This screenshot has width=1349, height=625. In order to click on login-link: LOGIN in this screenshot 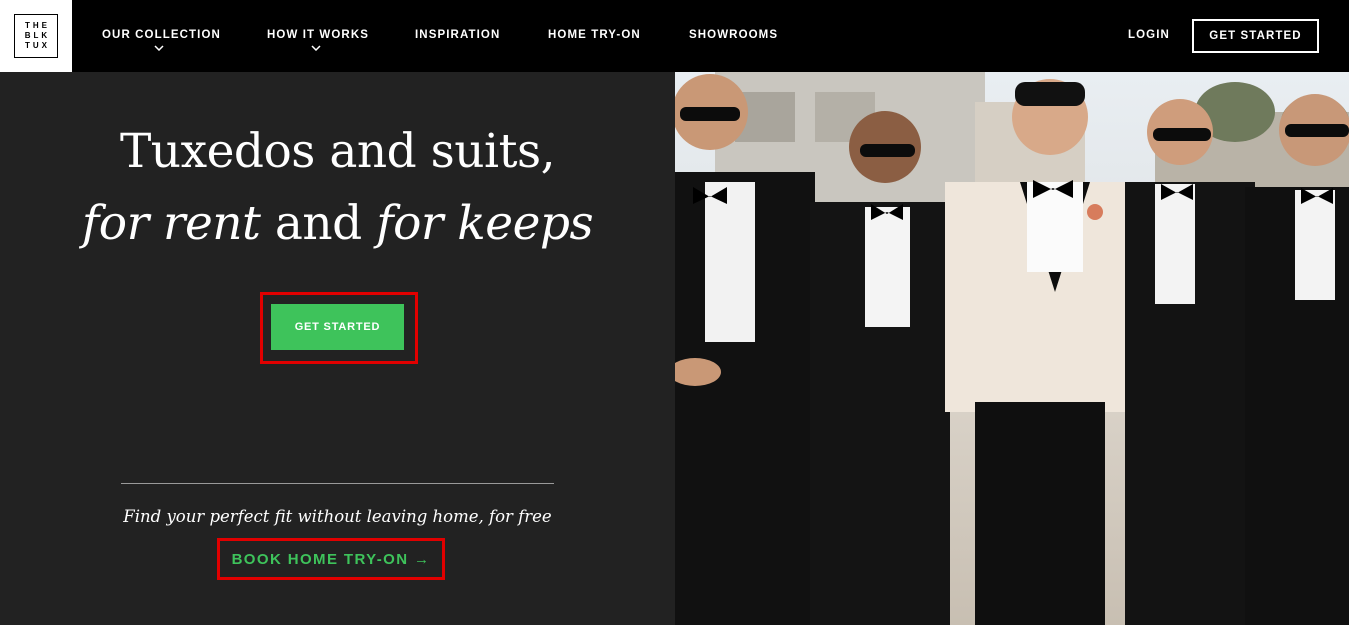, I will do `click(1149, 35)`.